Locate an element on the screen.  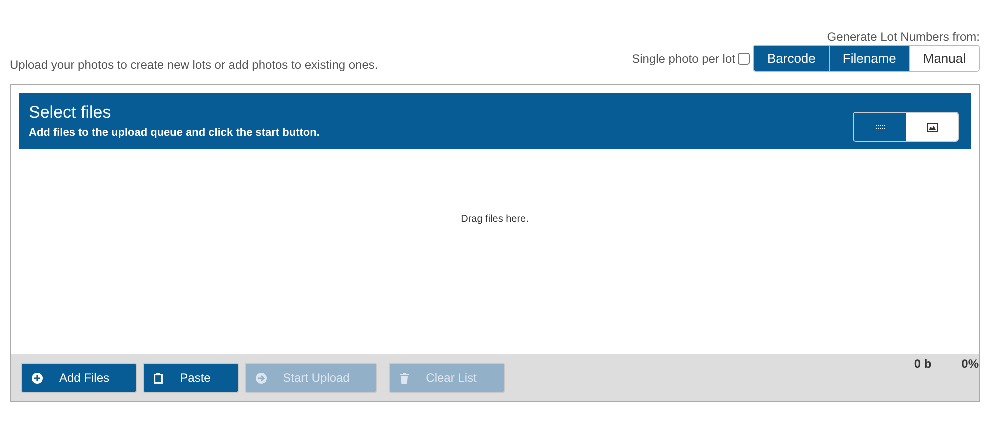
clipboard-icon is located at coordinates (158, 378).